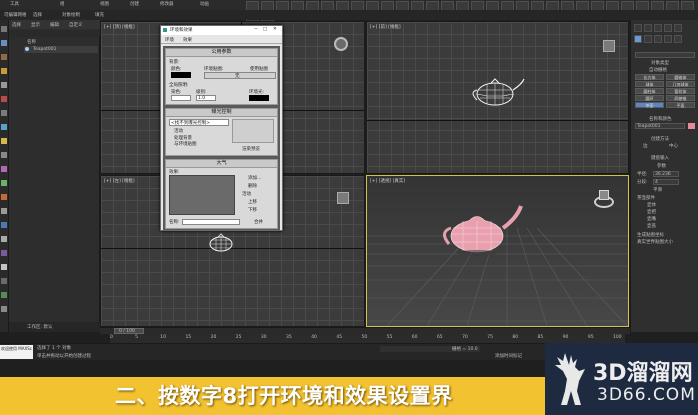 Image resolution: width=698 pixels, height=415 pixels. Describe the element at coordinates (181, 75) in the screenshot. I see `background-color-swatch` at that location.